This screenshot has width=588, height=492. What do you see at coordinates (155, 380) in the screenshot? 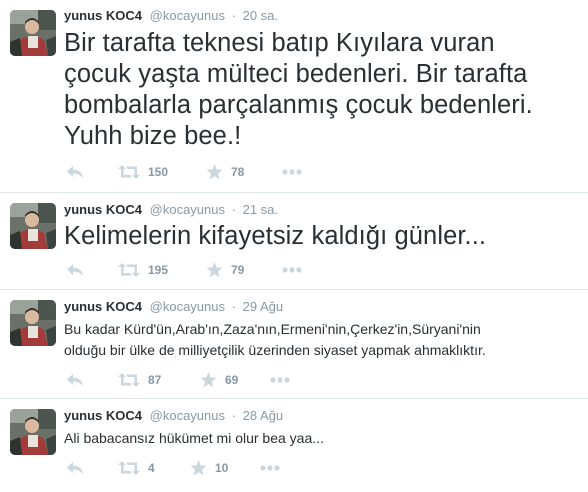
I see `retweet-count: 87` at bounding box center [155, 380].